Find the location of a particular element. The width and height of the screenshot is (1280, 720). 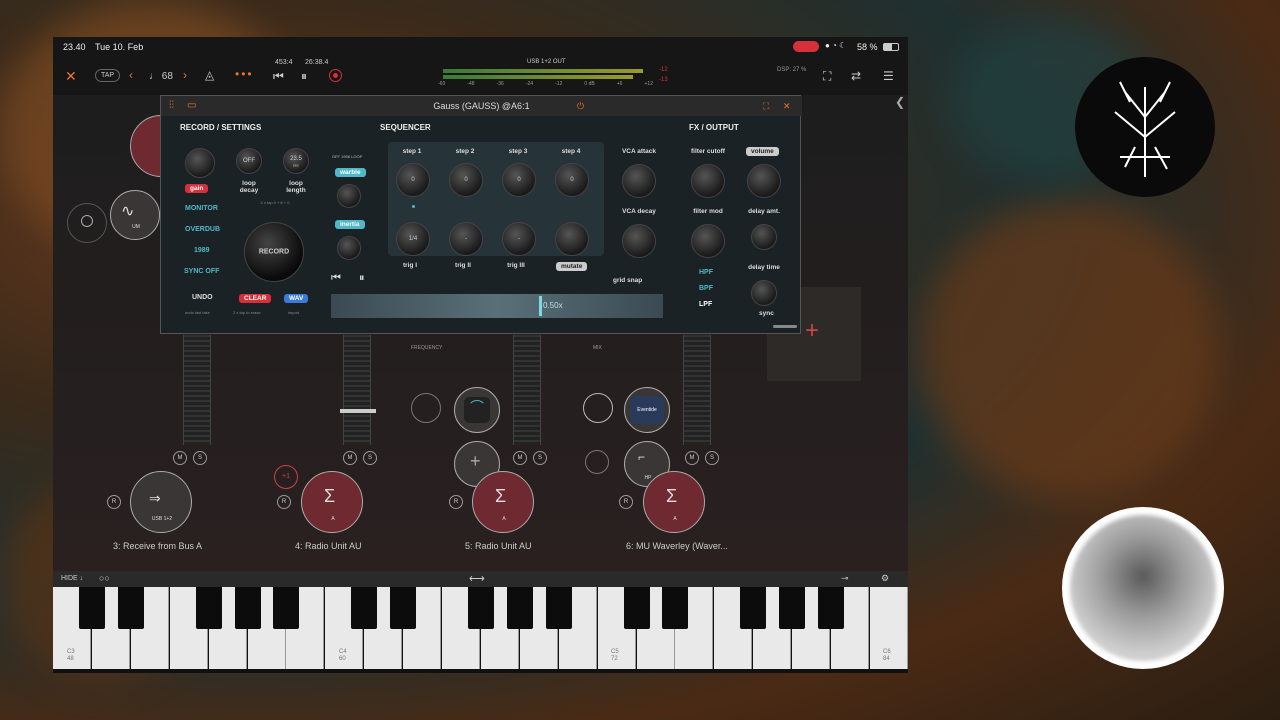

record-arm-ch4: R is located at coordinates (284, 502).